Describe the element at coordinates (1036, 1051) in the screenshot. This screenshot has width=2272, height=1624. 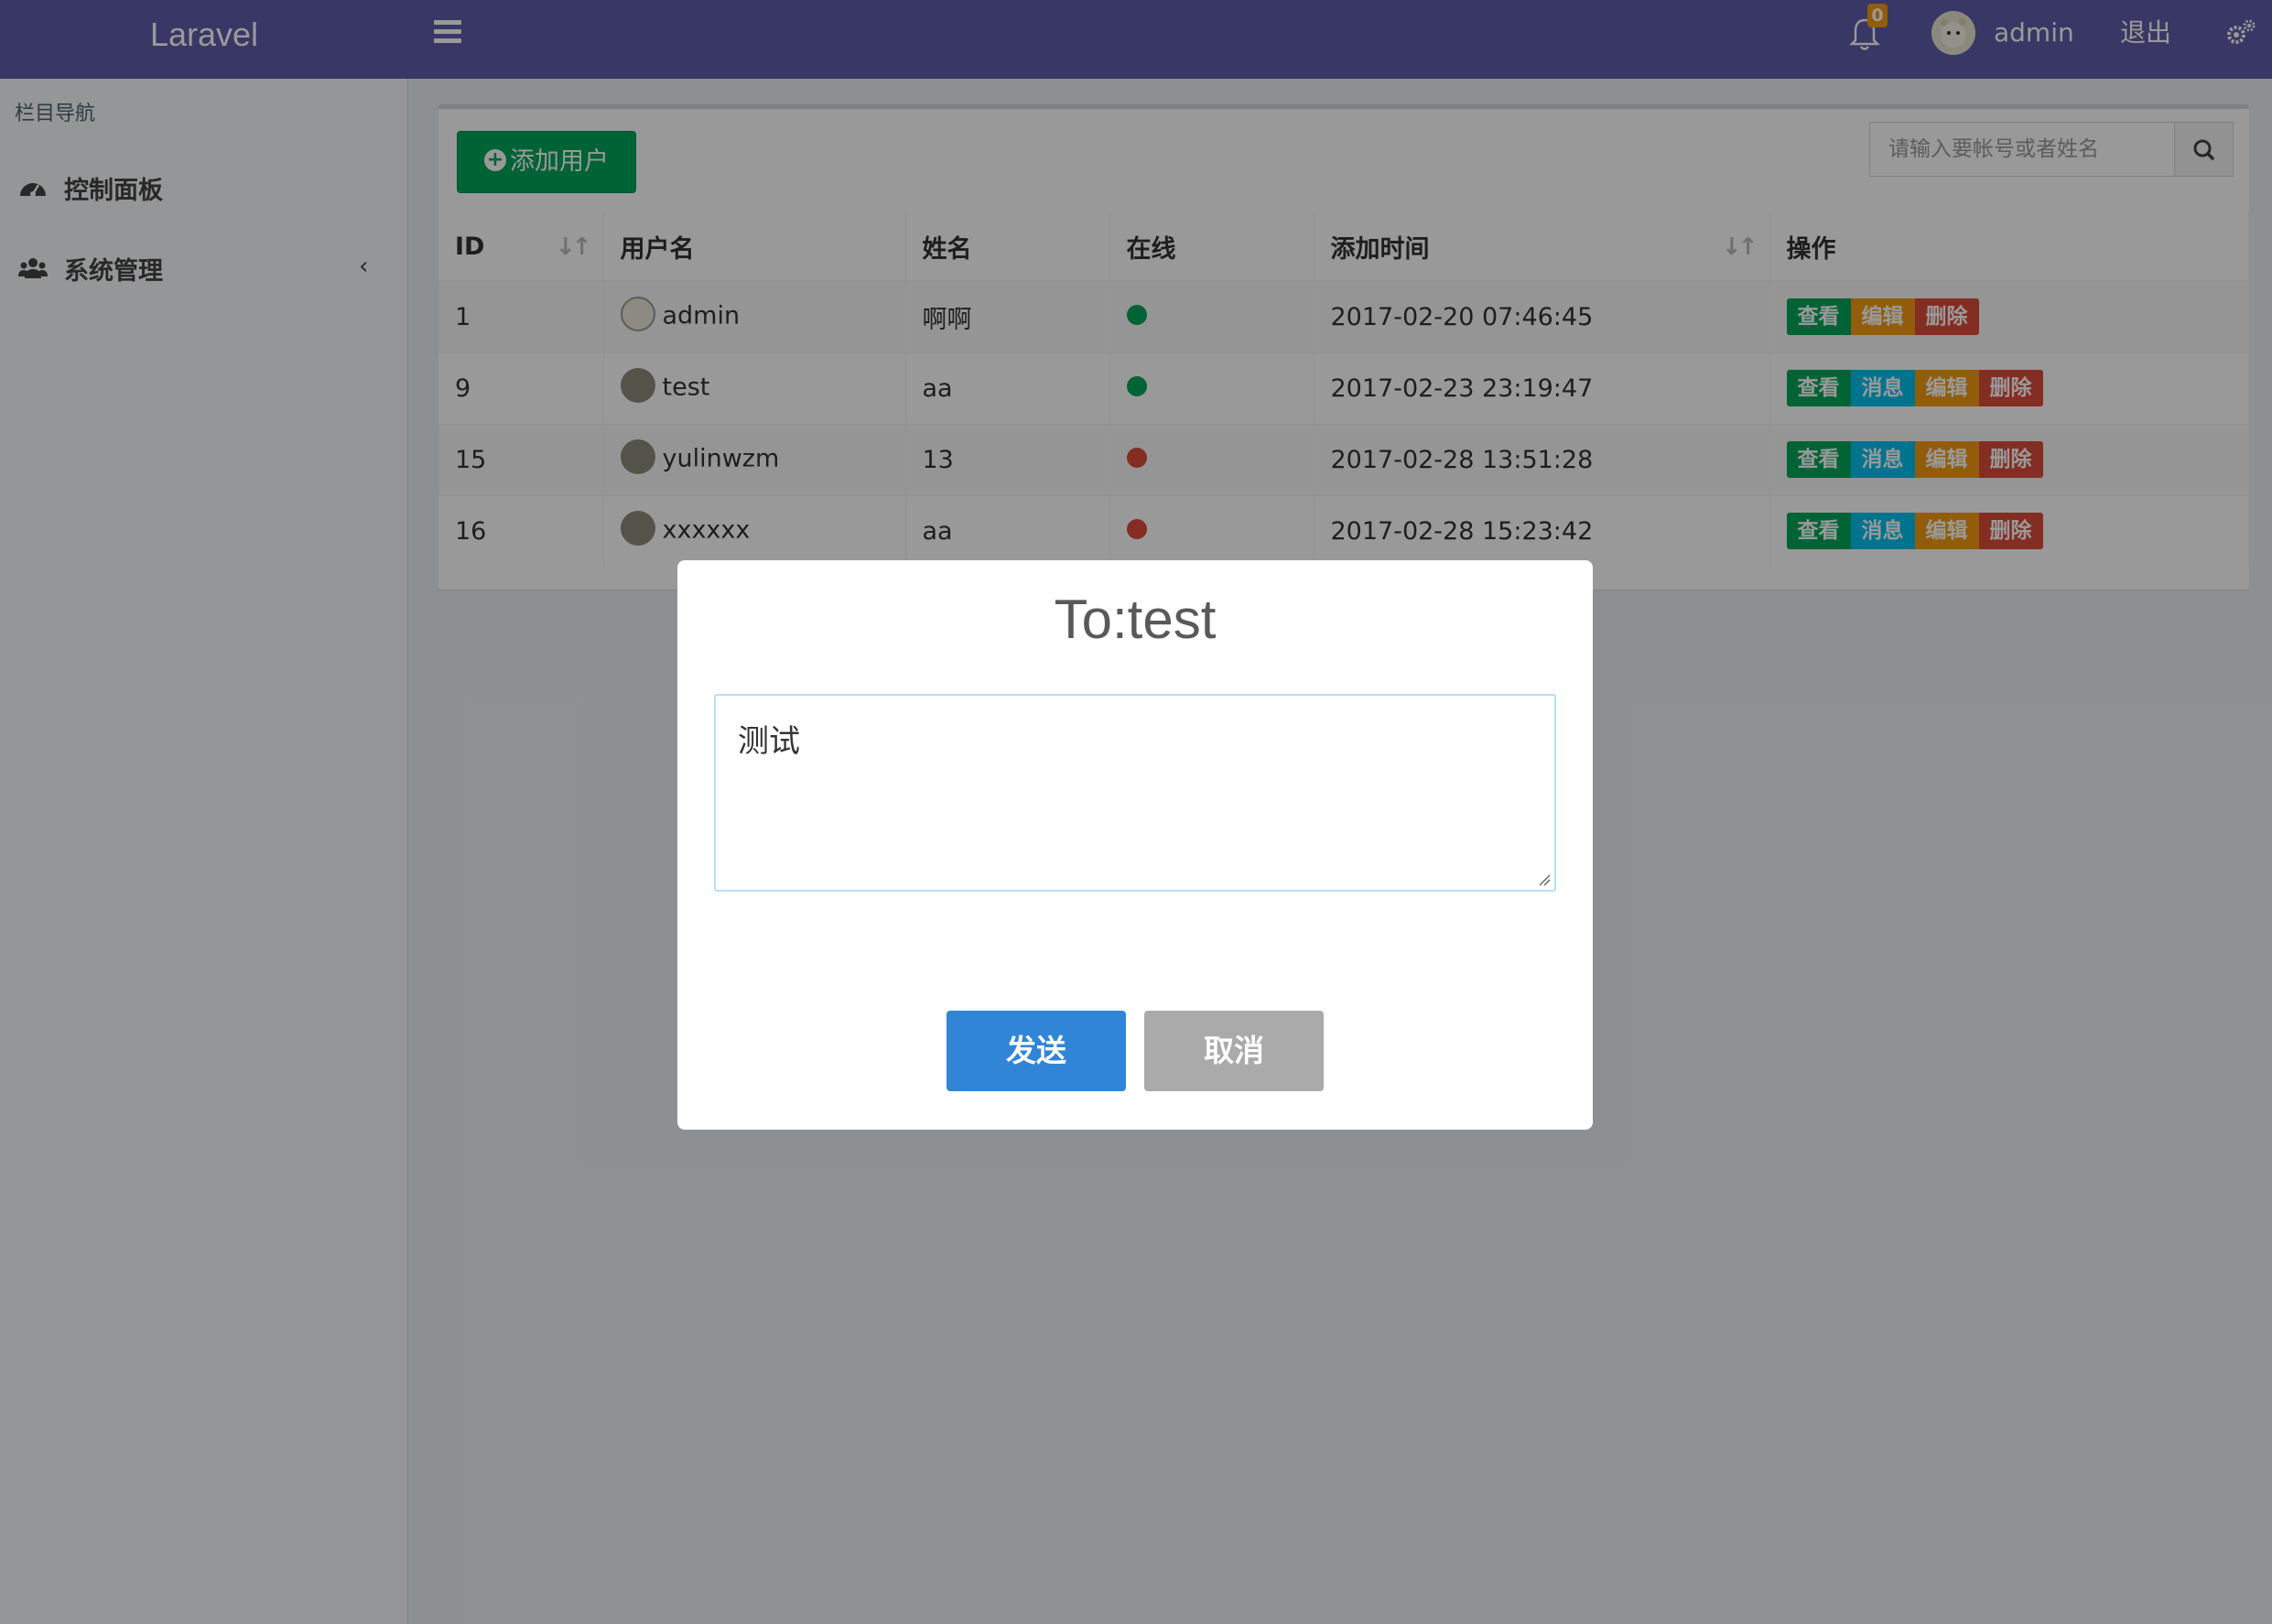
I see `send-button: 发送` at that location.